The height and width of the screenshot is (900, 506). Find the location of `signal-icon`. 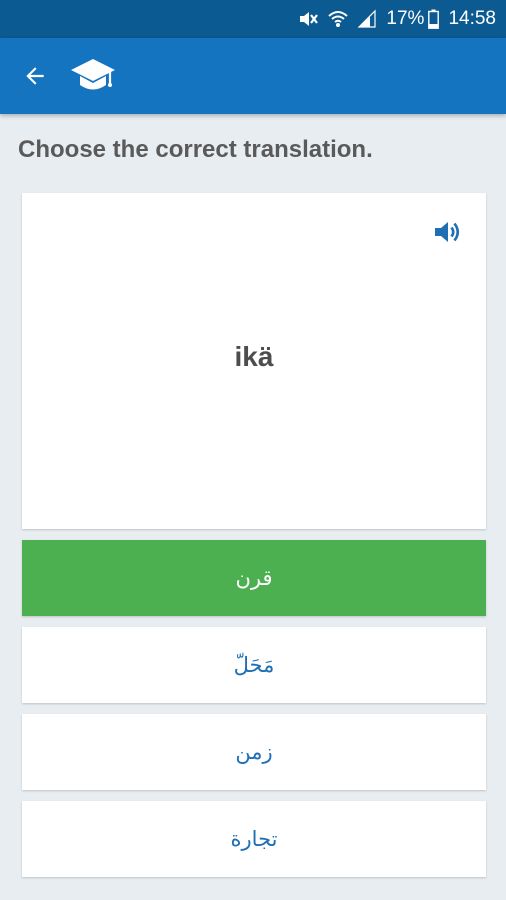

signal-icon is located at coordinates (367, 19).